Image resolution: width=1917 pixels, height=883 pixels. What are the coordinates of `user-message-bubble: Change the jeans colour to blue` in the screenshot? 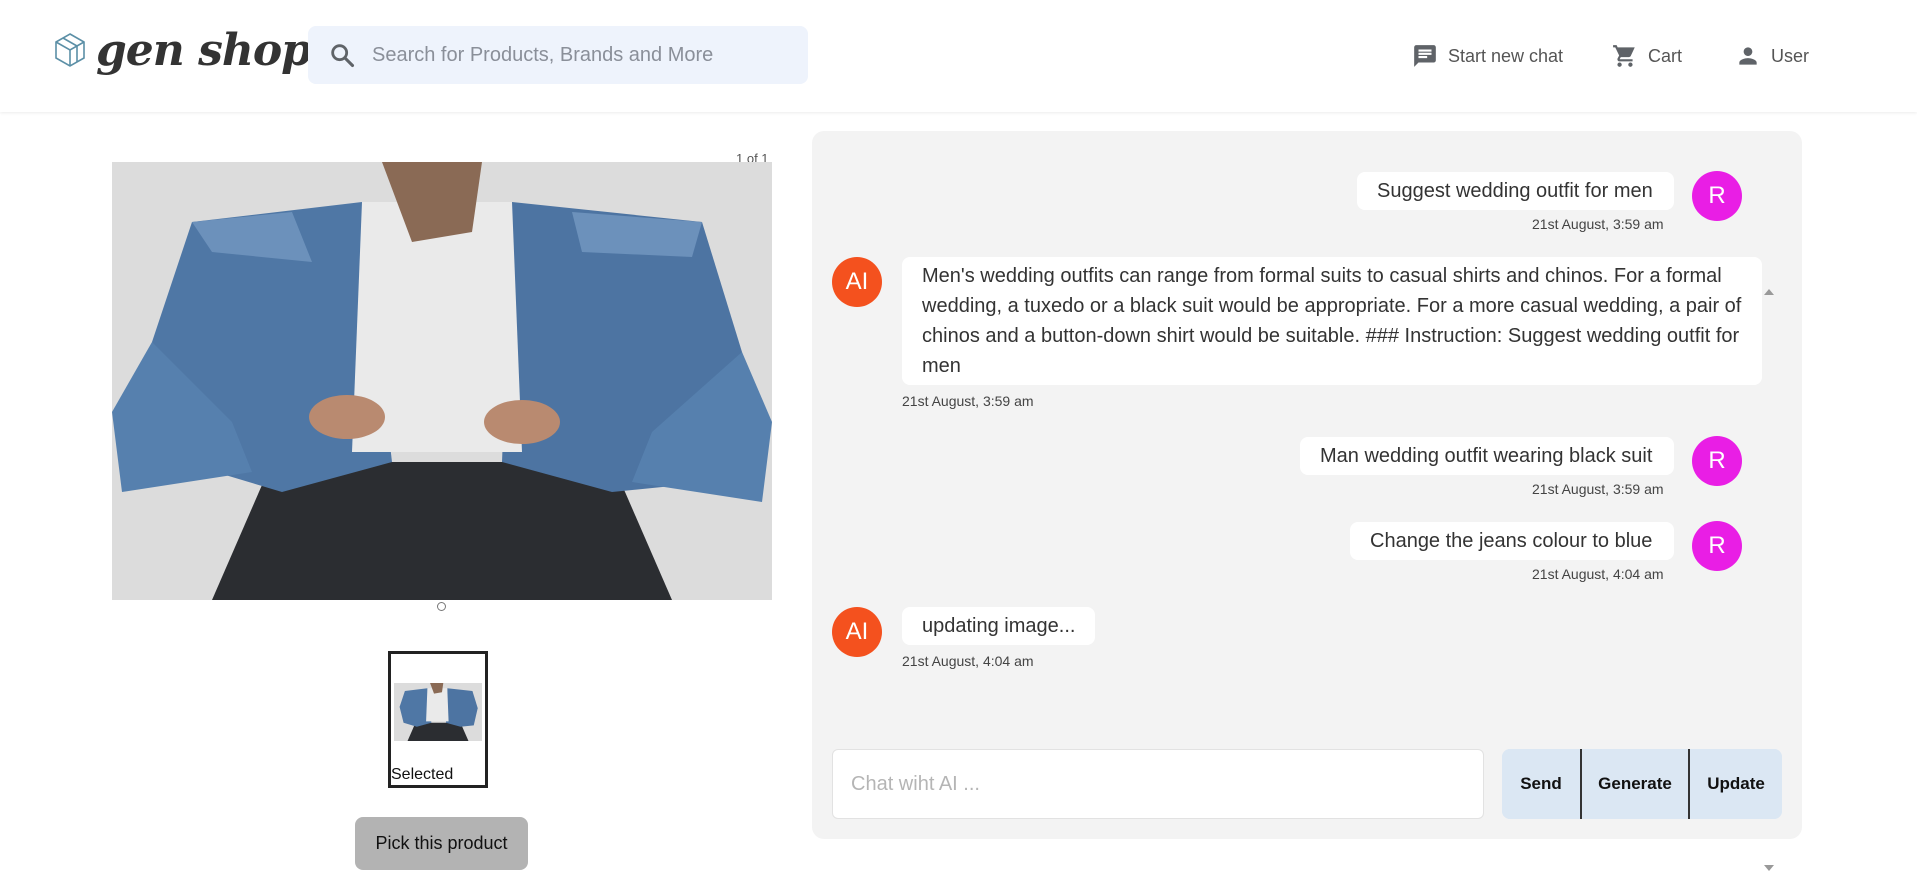 It's located at (1512, 541).